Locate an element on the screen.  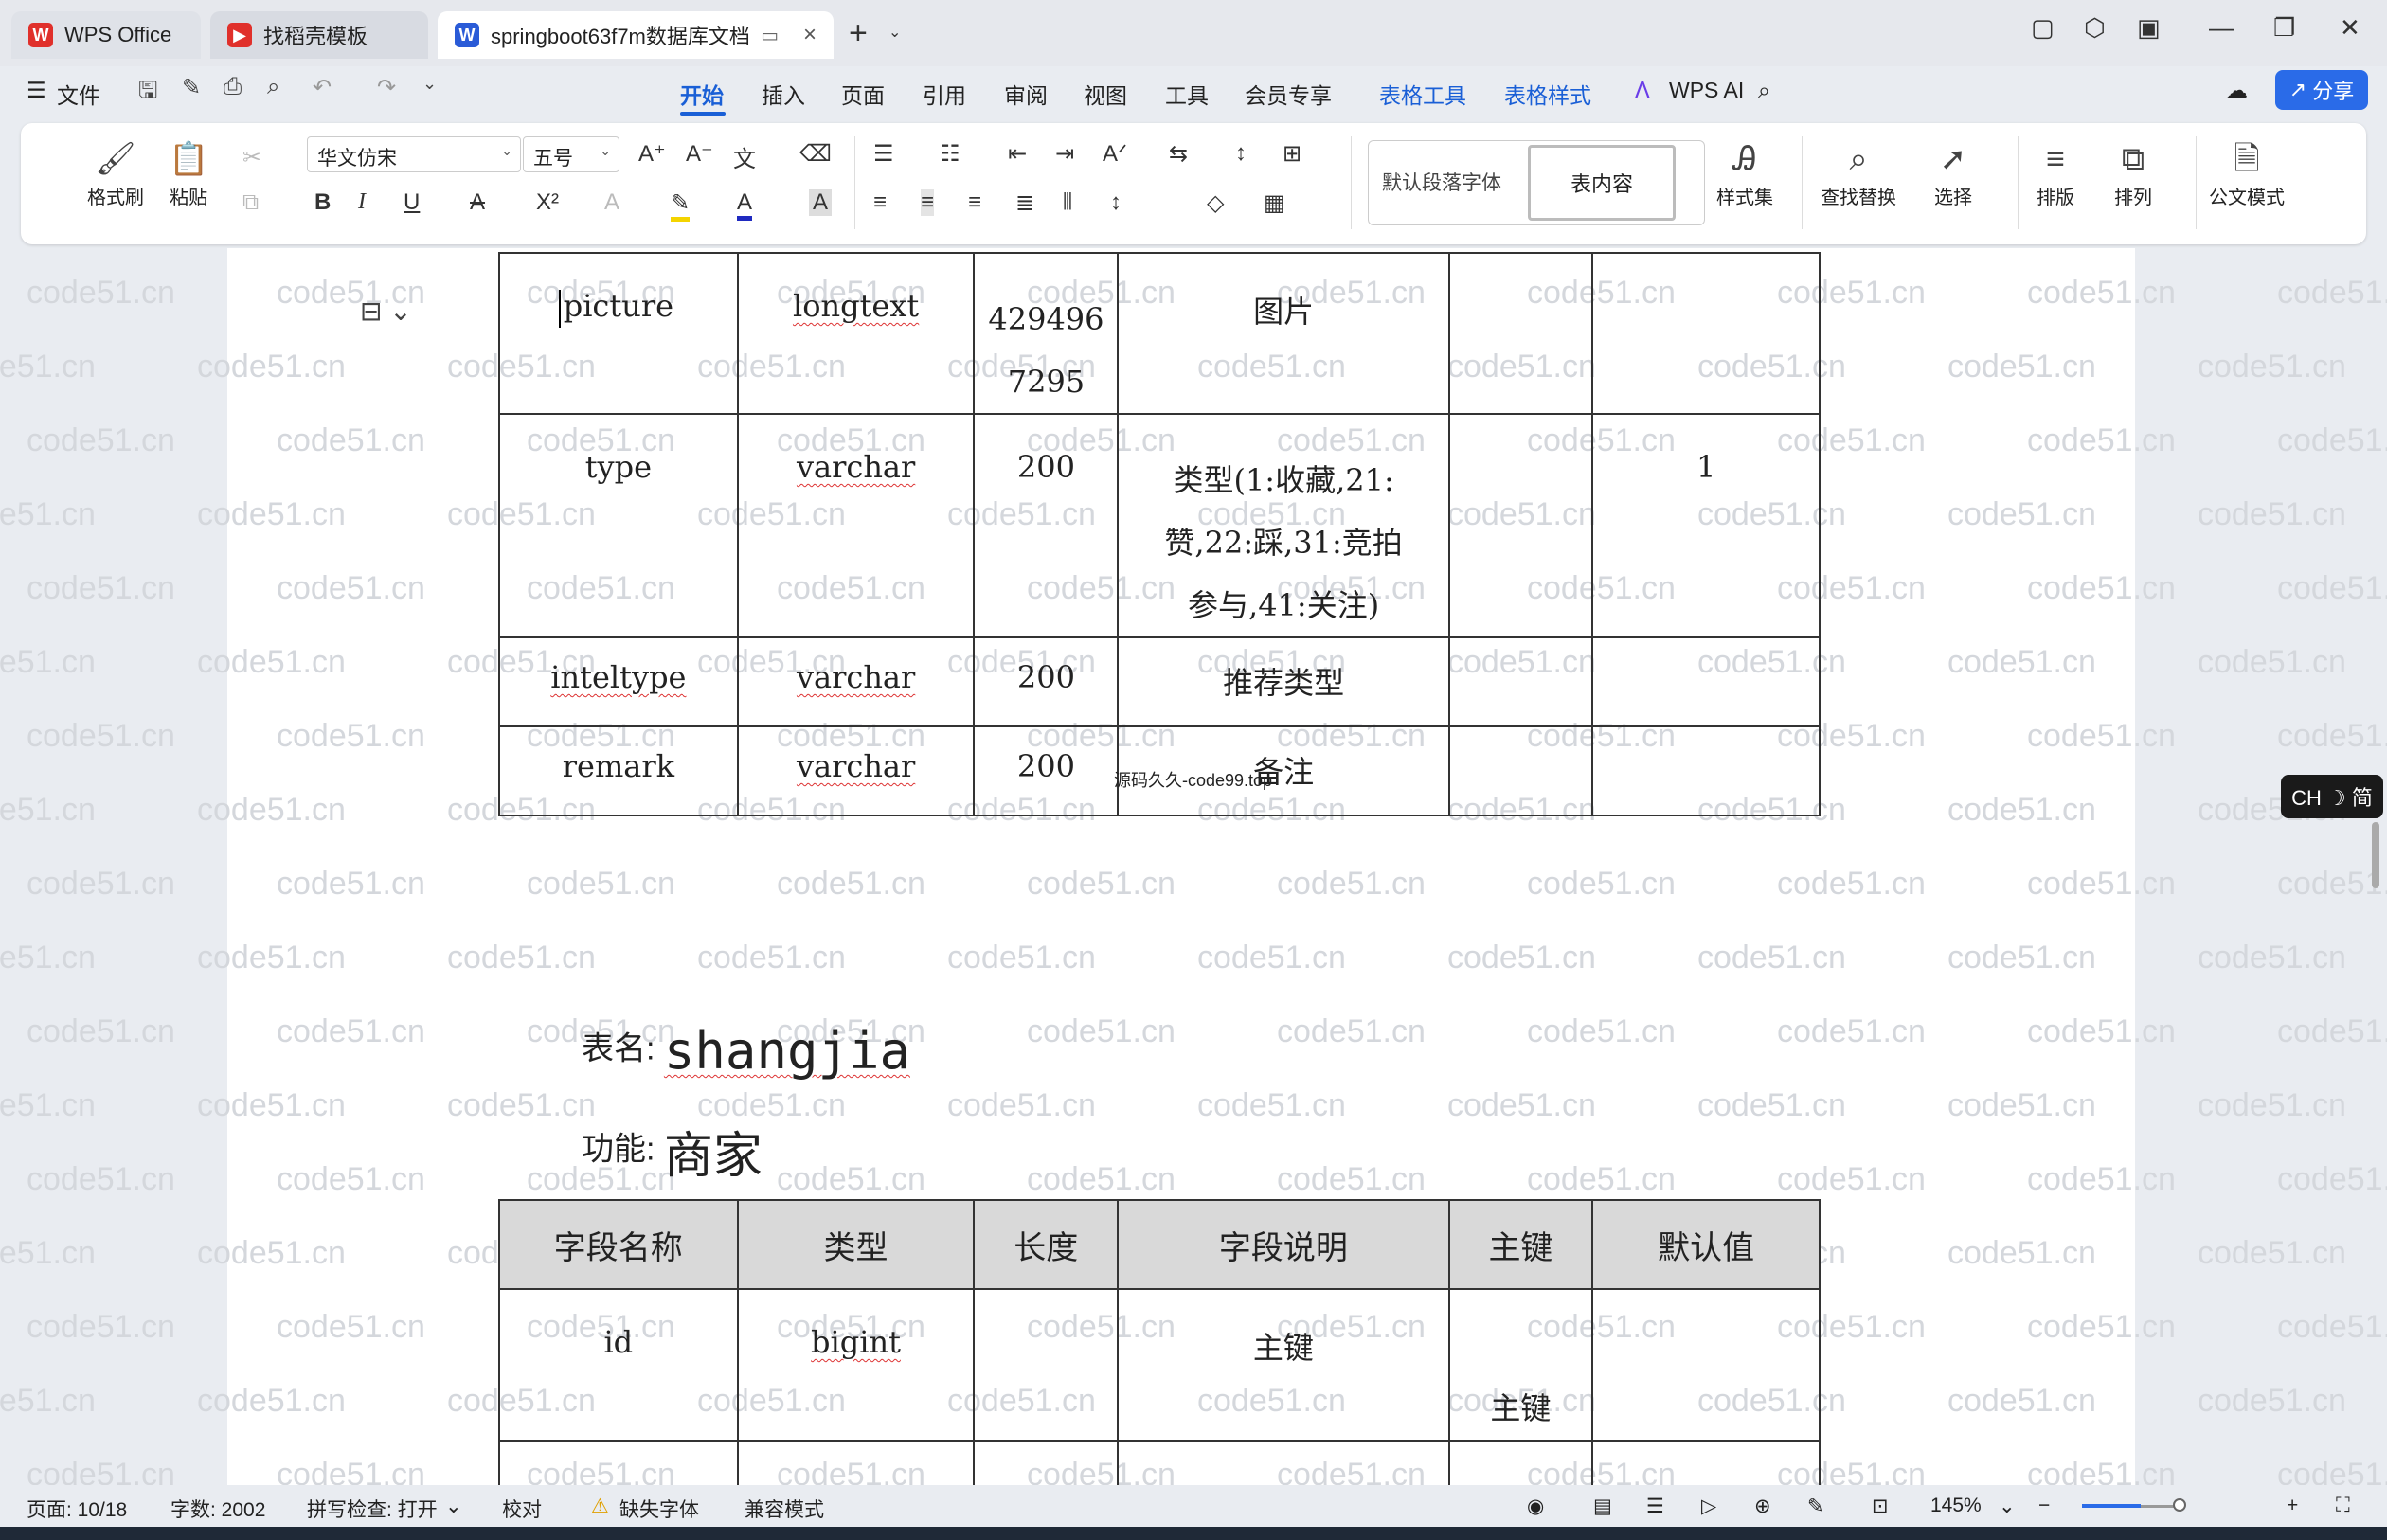
print-preview-icon: ⌕ is located at coordinates (273, 87).